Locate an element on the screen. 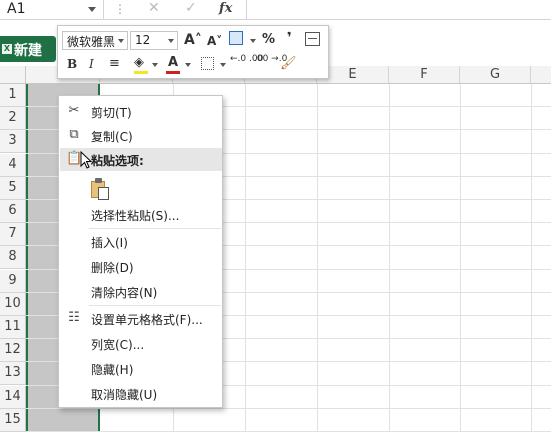 This screenshot has width=551, height=432. row-header-2: 2 is located at coordinates (13, 119).